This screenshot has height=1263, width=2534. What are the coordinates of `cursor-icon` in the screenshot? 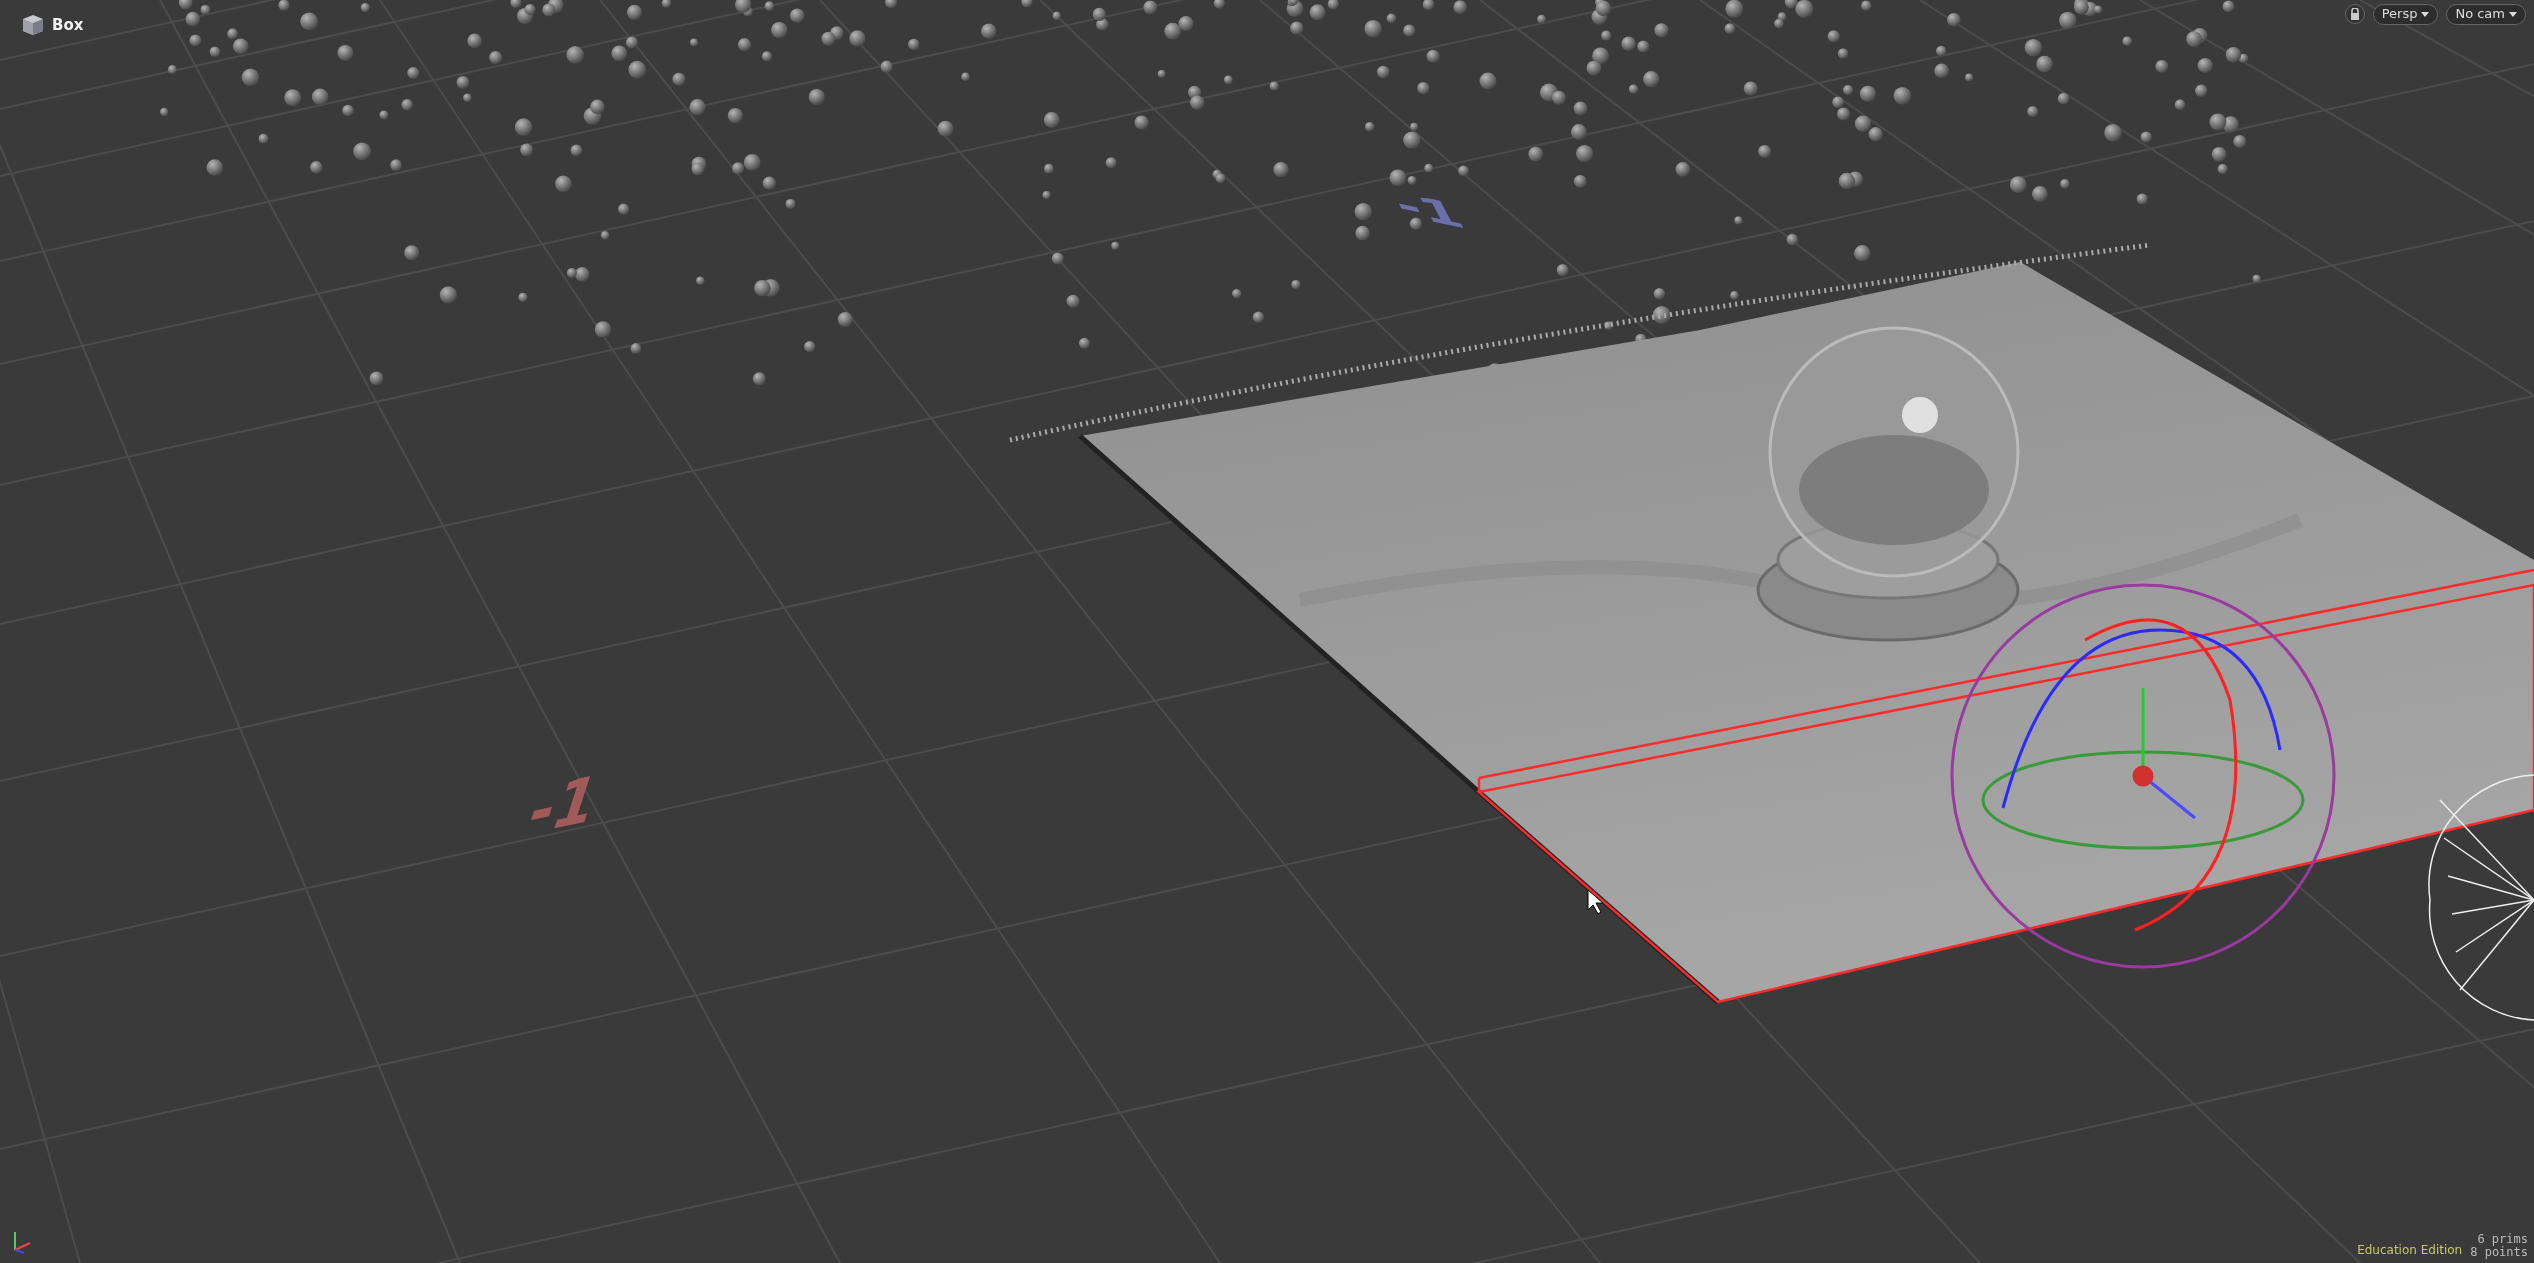 It's located at (1595, 902).